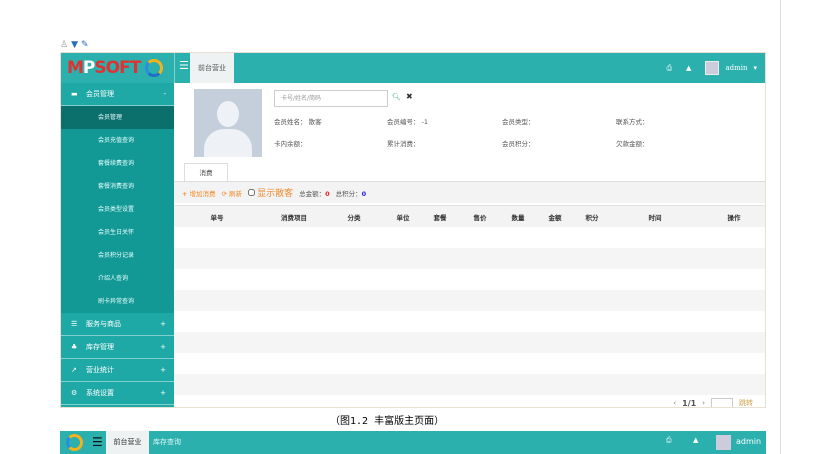  What do you see at coordinates (592, 218) in the screenshot?
I see `column-header: 积分` at bounding box center [592, 218].